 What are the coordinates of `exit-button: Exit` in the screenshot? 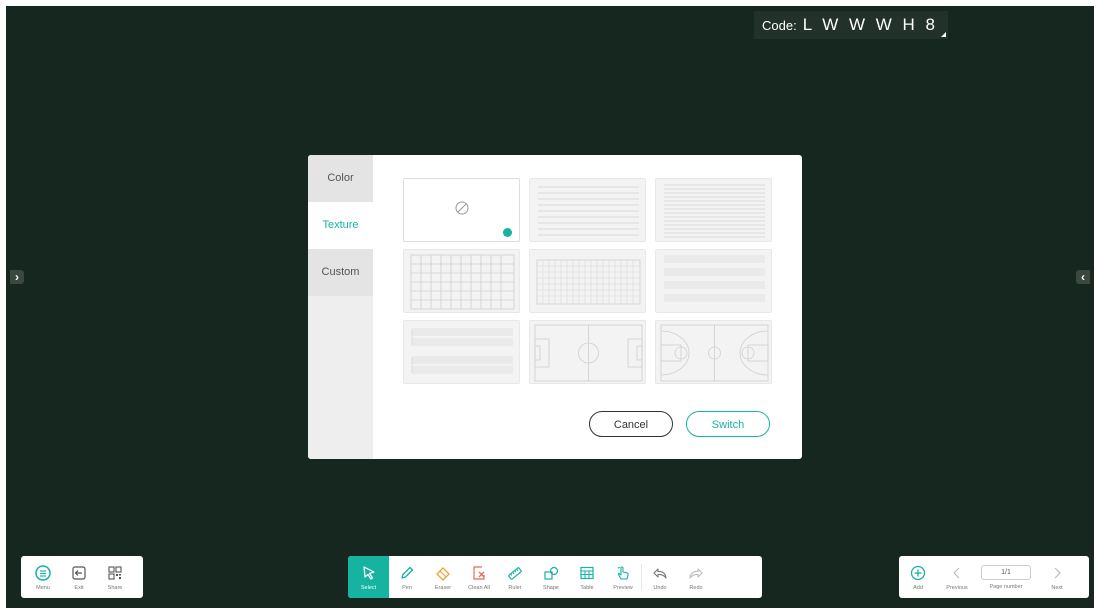 It's located at (79, 577).